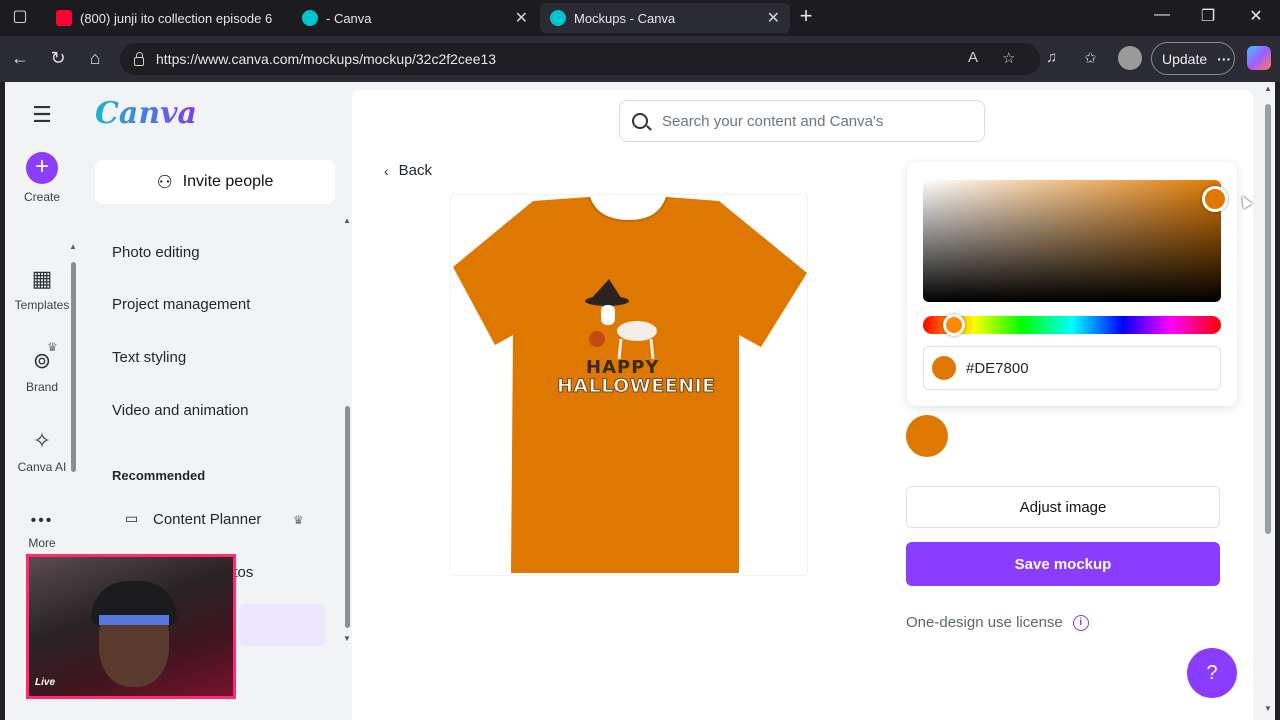  Describe the element at coordinates (1072, 368) in the screenshot. I see `hex-input: #DE7800` at that location.